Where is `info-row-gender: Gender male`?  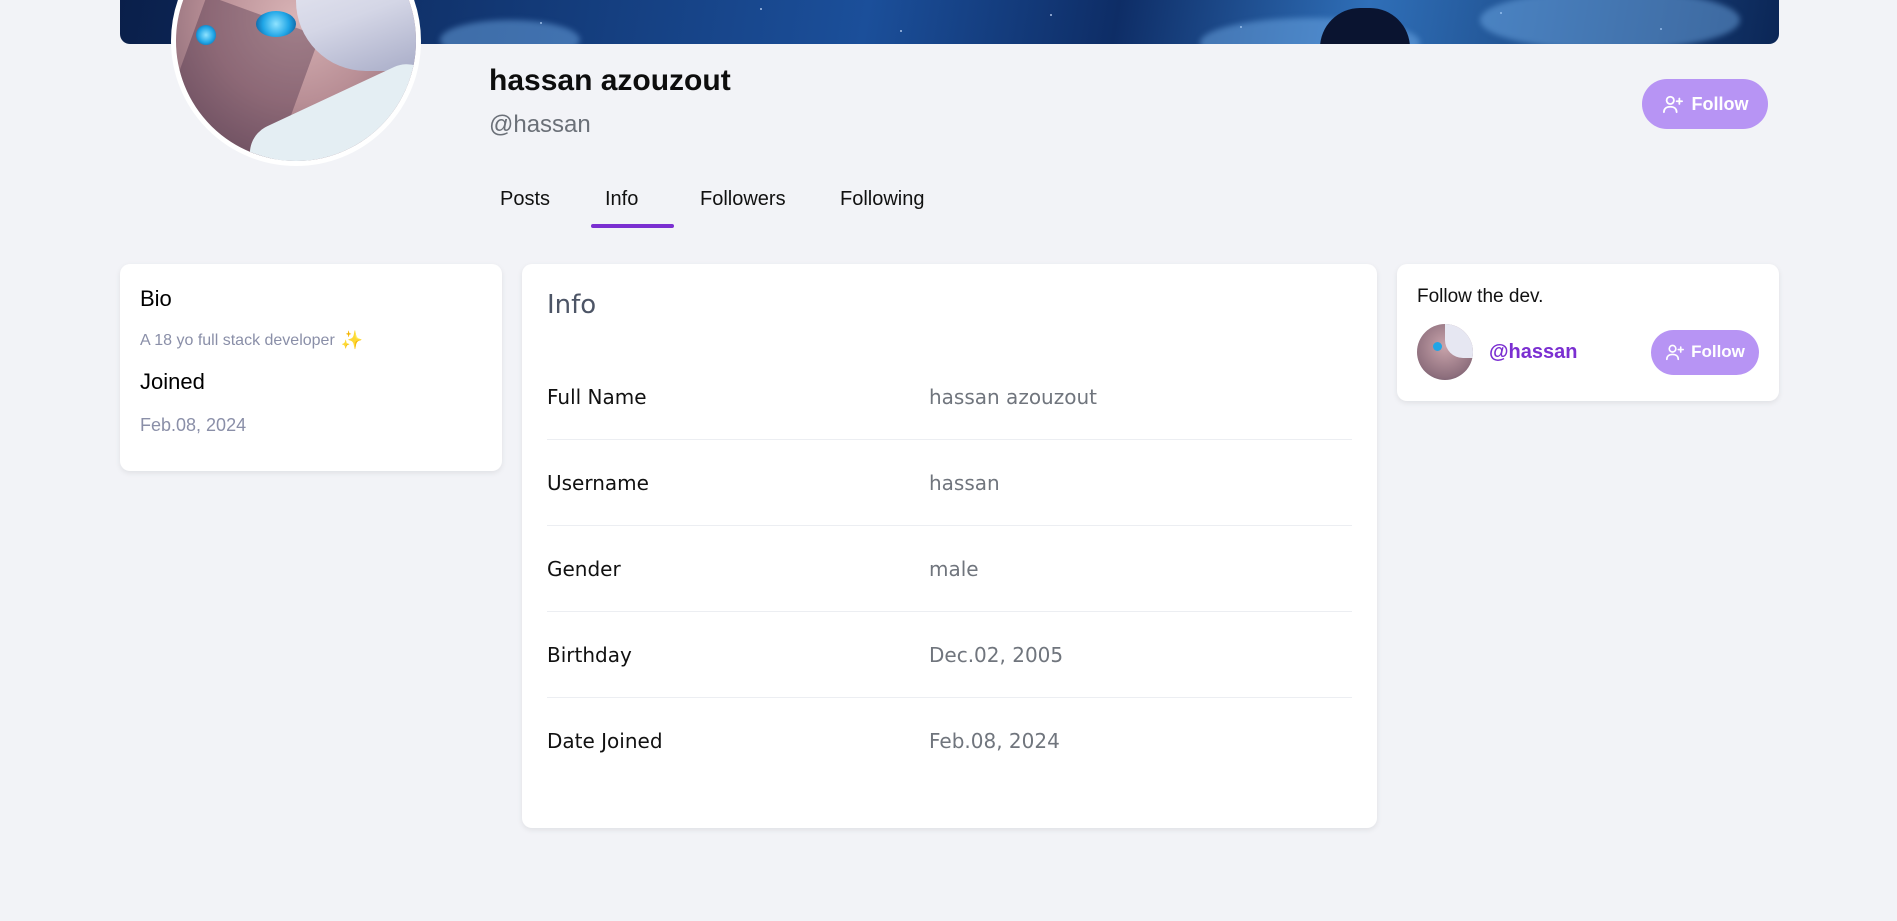
info-row-gender: Gender male is located at coordinates (949, 569).